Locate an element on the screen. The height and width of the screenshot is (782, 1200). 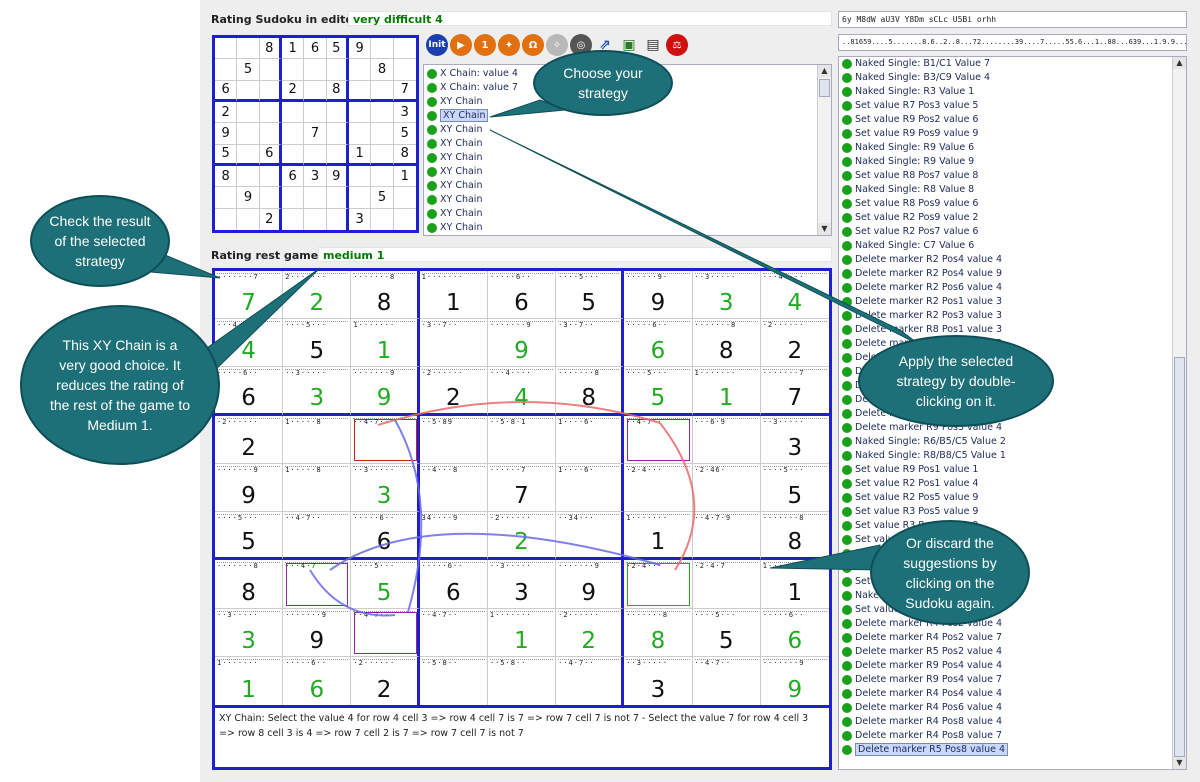
step-item: Delete marker R9 Pos4 value 7 is located at coordinates (1012, 680).